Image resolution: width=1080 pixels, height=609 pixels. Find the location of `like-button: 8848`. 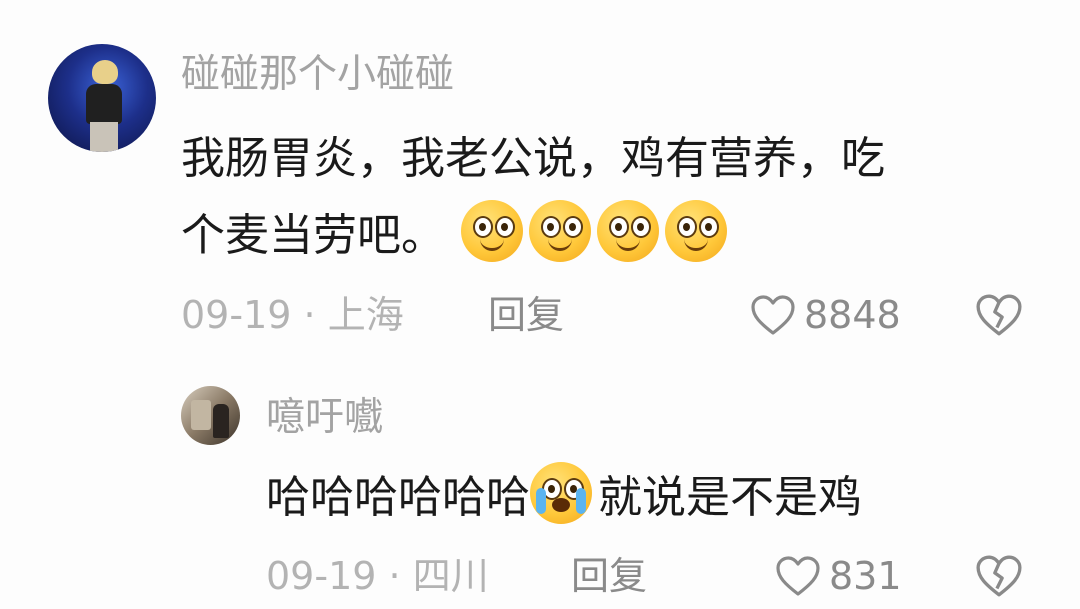

like-button: 8848 is located at coordinates (825, 315).